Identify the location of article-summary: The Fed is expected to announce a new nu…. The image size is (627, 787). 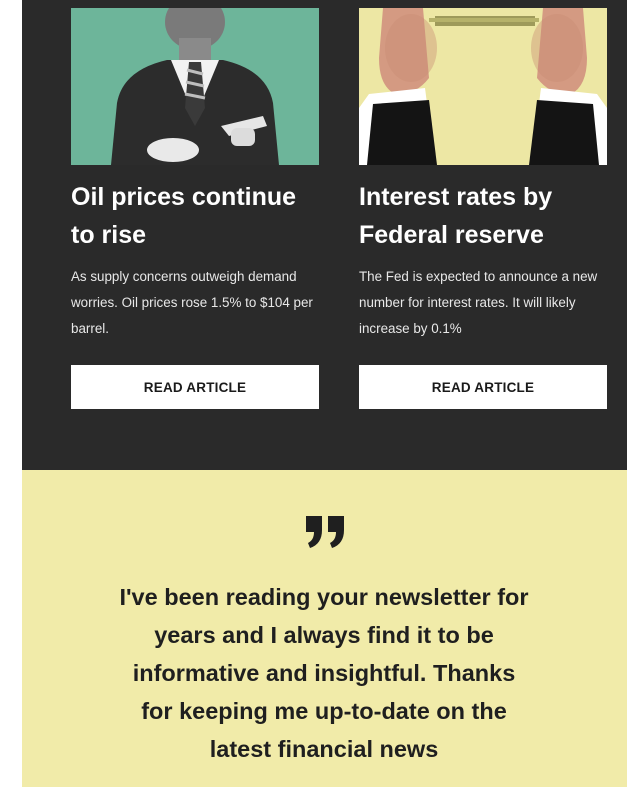
(478, 302).